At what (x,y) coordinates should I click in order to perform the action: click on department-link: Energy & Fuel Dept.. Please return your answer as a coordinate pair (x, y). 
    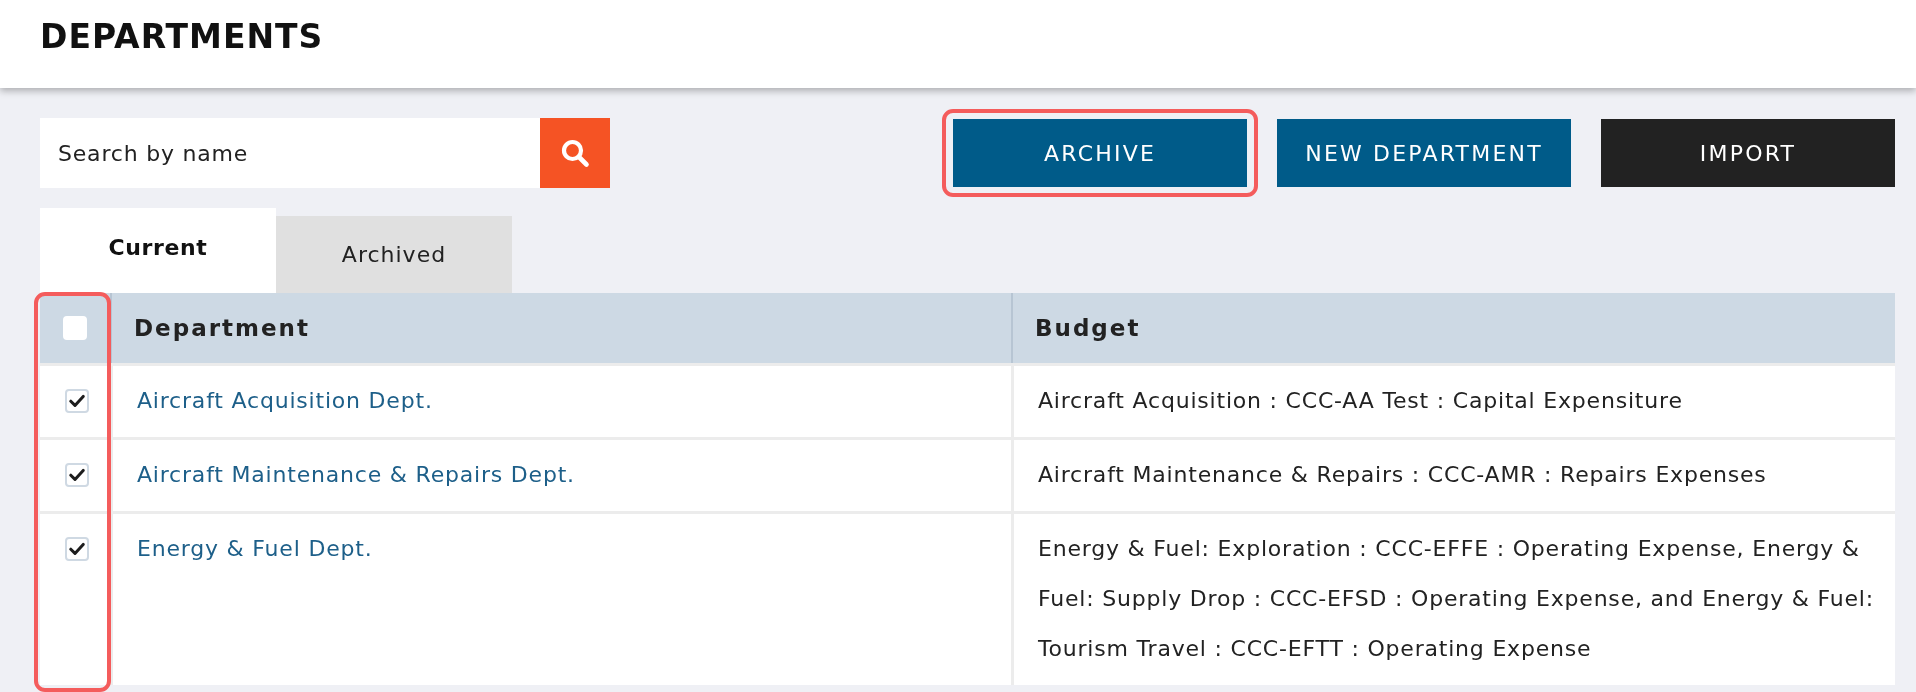
    Looking at the image, I should click on (255, 548).